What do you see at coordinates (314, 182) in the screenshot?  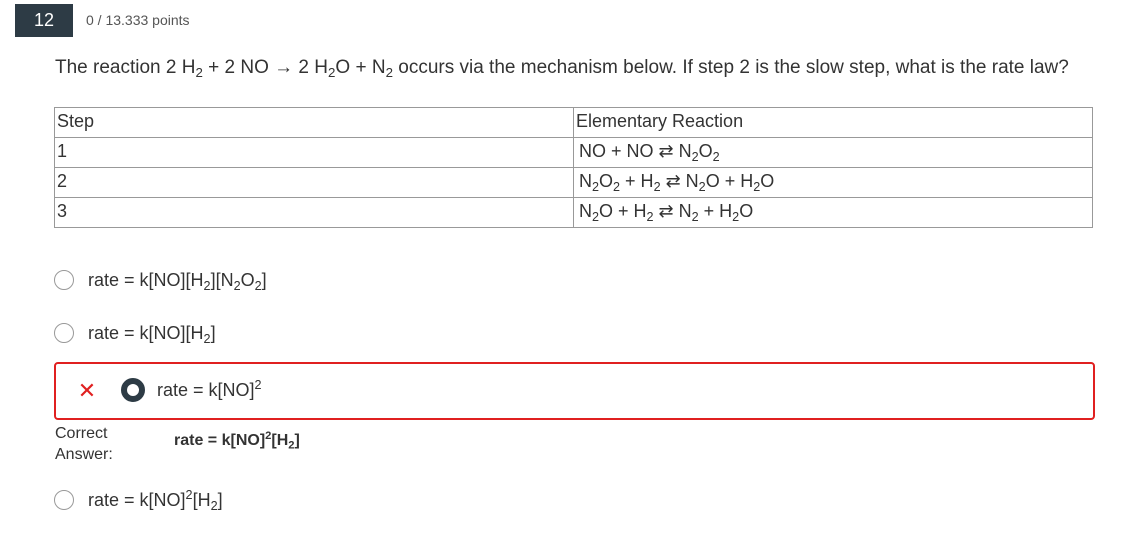 I see `step-cell: 2` at bounding box center [314, 182].